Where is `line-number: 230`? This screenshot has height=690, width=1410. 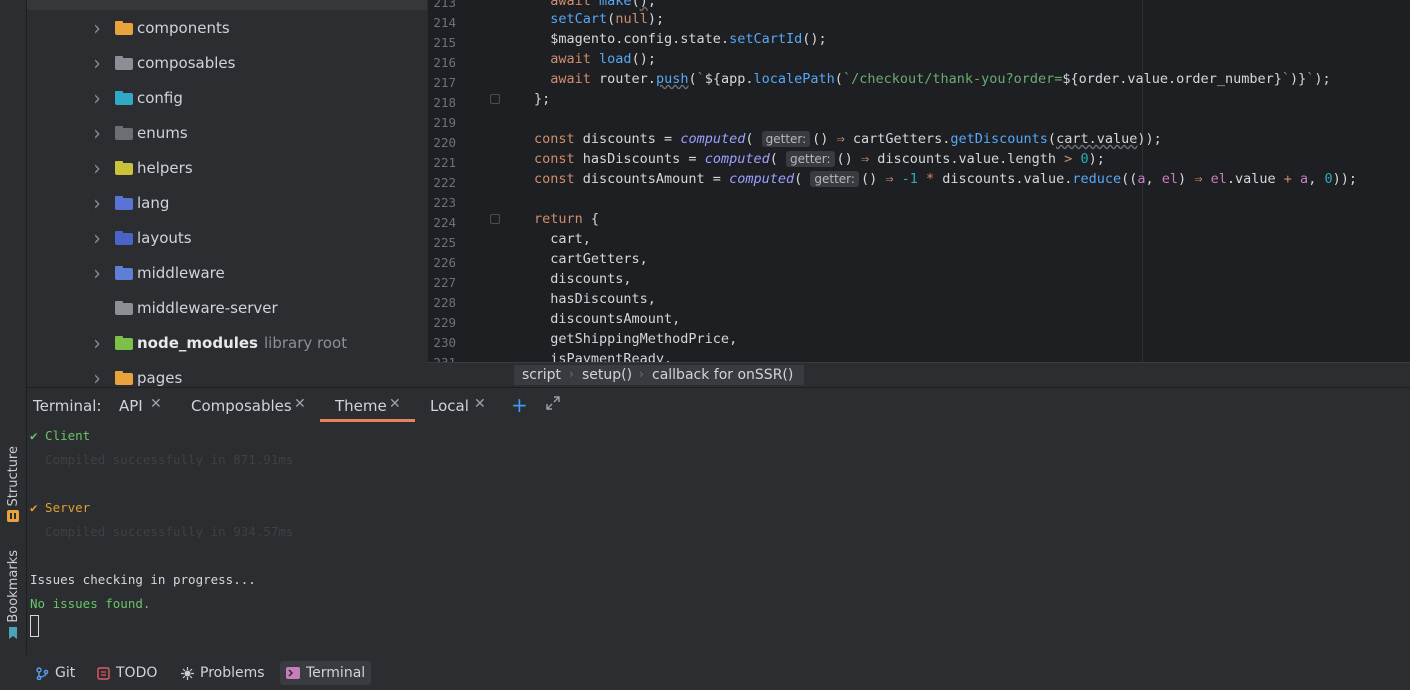 line-number: 230 is located at coordinates (444, 342).